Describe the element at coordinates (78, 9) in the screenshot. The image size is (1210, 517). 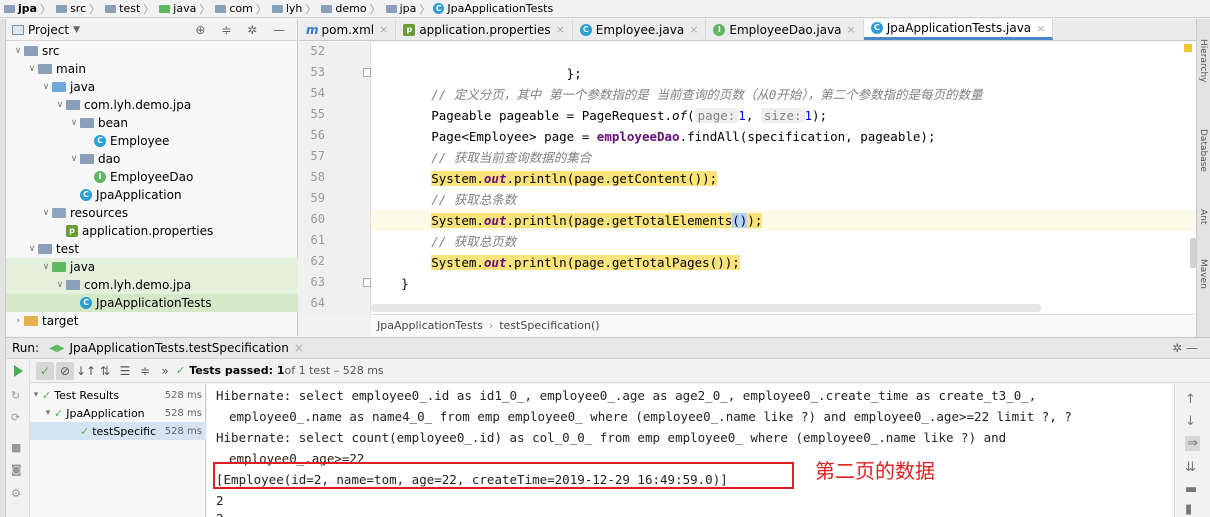
I see `breadcrumb-item-src: src 〉` at that location.